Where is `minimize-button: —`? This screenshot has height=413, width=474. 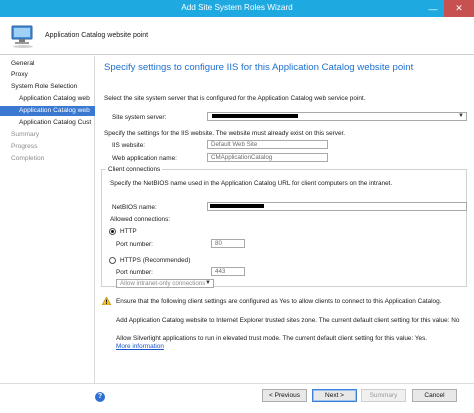 minimize-button: — is located at coordinates (433, 8).